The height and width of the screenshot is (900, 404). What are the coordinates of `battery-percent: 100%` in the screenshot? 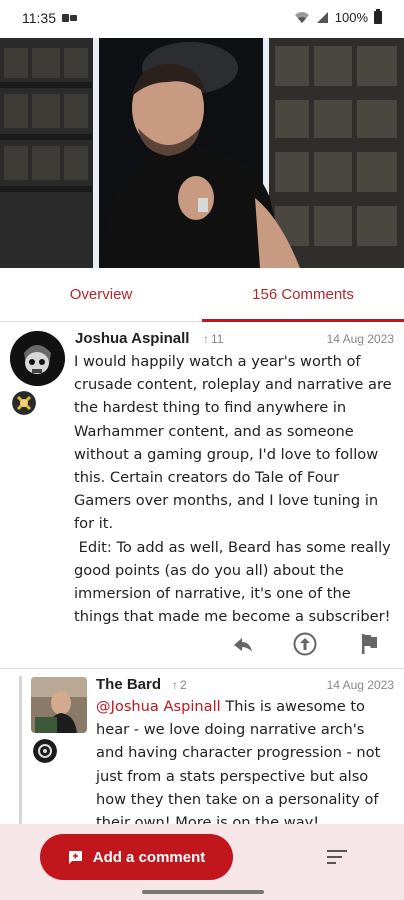 It's located at (351, 17).